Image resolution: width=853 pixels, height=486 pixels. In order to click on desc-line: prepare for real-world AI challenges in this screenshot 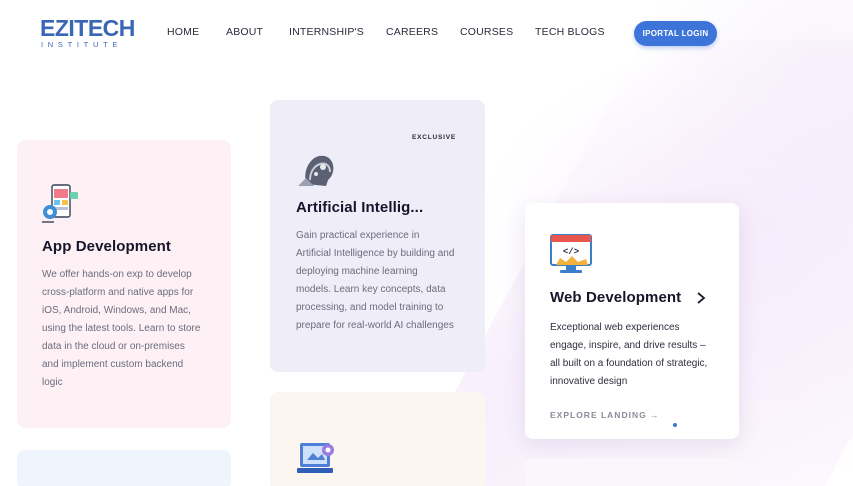, I will do `click(375, 325)`.